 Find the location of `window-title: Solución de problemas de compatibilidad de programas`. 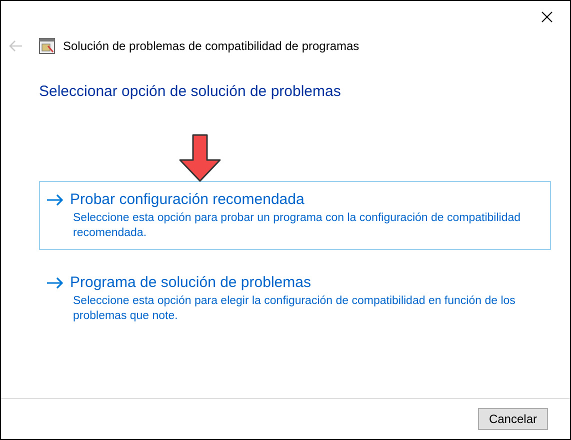

window-title: Solución de problemas de compatibilidad de programas is located at coordinates (211, 46).